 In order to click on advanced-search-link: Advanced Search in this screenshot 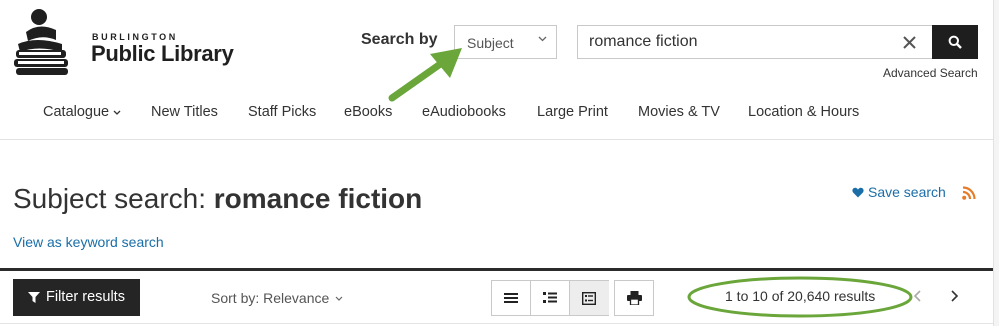, I will do `click(930, 73)`.